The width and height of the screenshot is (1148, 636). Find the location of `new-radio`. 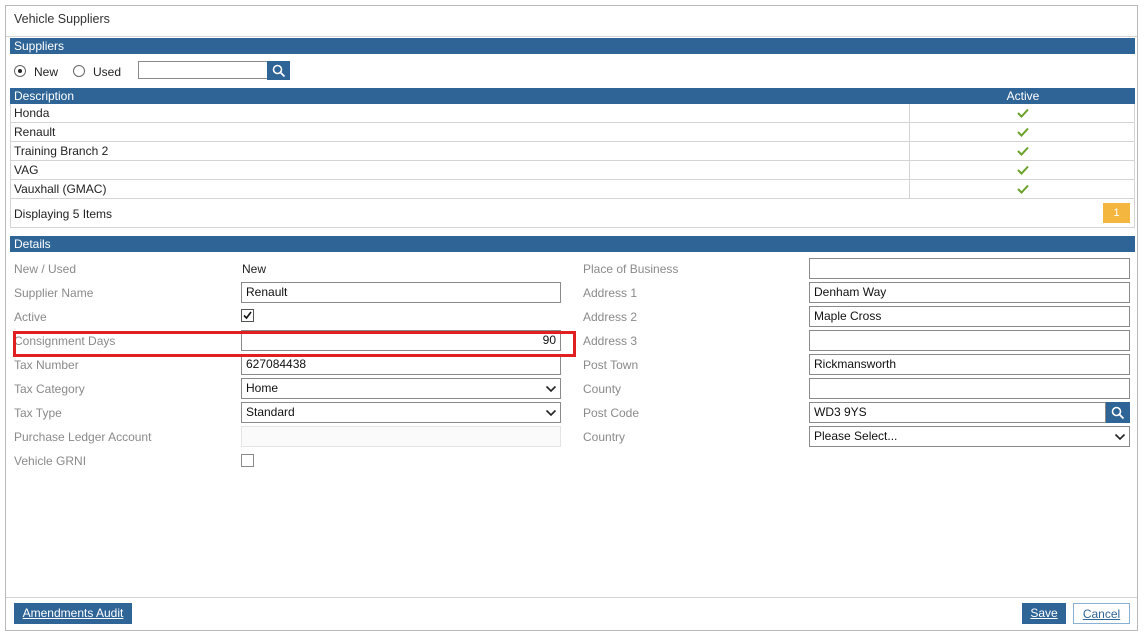

new-radio is located at coordinates (20, 71).